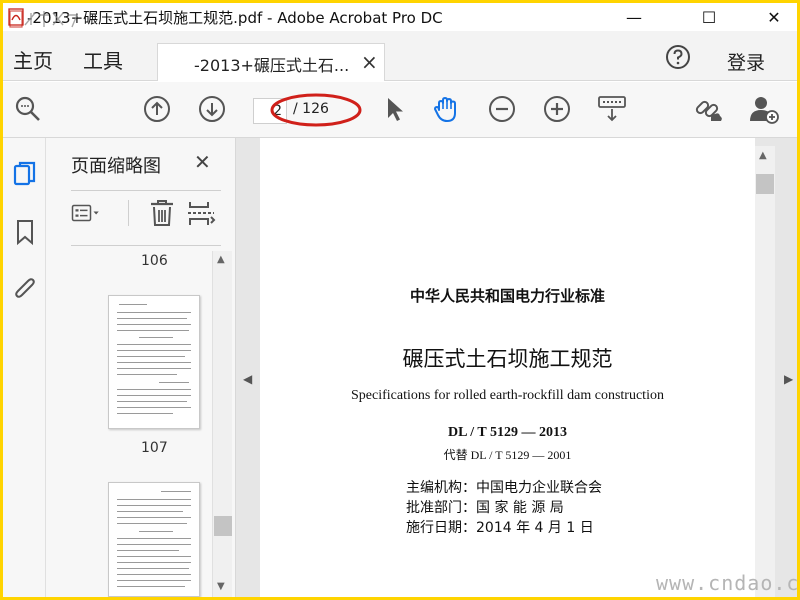 The image size is (800, 600). Describe the element at coordinates (116, 166) in the screenshot. I see `panel-title: 页面缩略图` at that location.